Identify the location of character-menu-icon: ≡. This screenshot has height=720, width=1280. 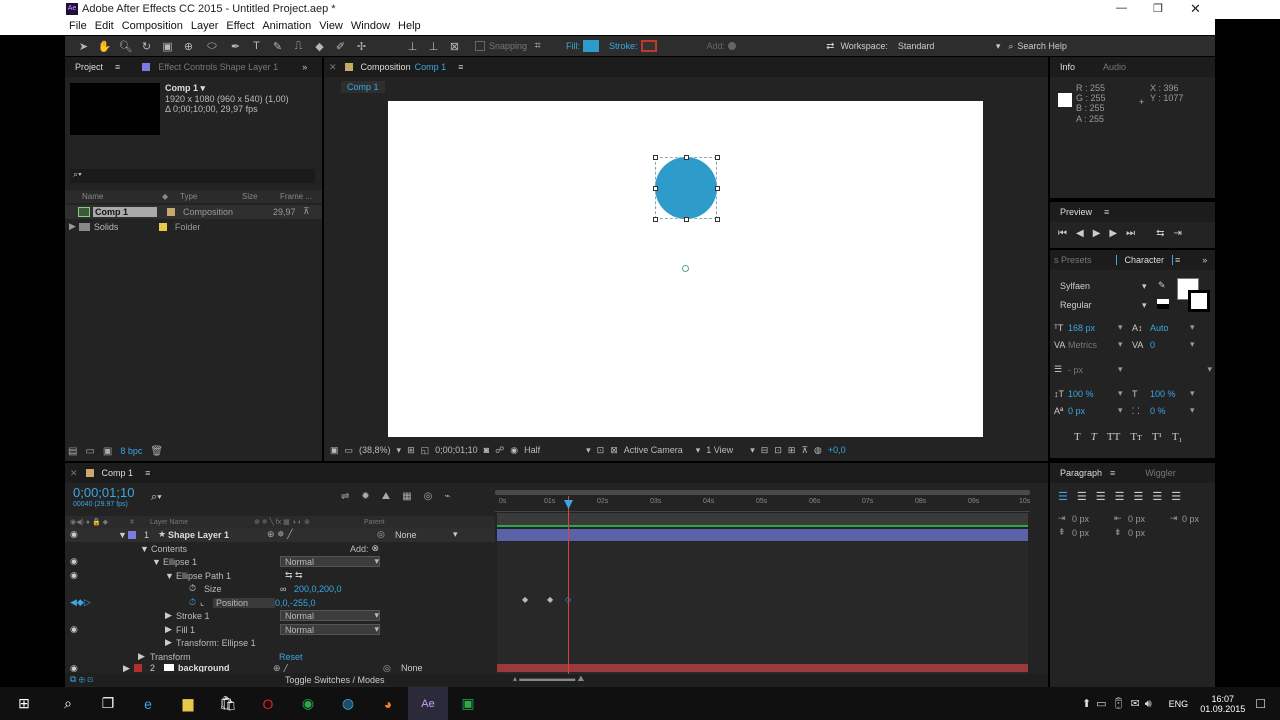
(1177, 260).